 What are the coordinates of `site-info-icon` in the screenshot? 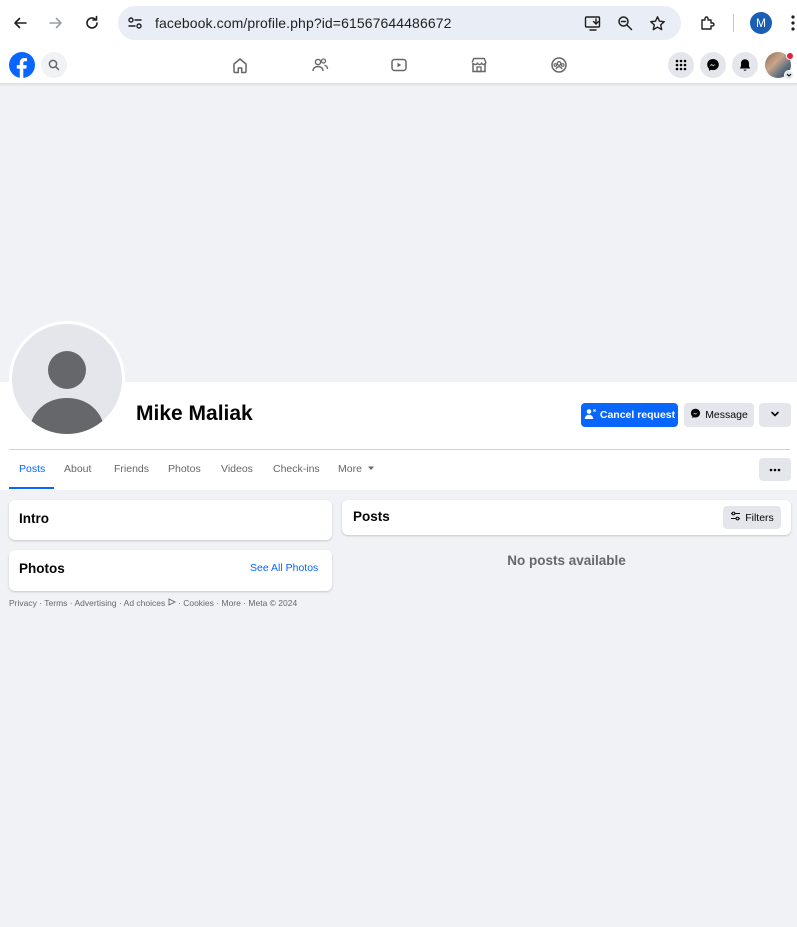 It's located at (135, 23).